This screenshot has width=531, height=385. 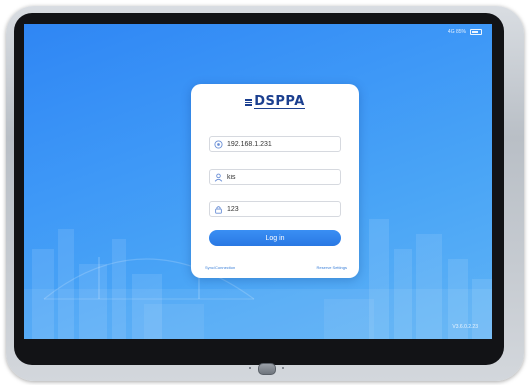 I want to click on username-input, so click(x=282, y=177).